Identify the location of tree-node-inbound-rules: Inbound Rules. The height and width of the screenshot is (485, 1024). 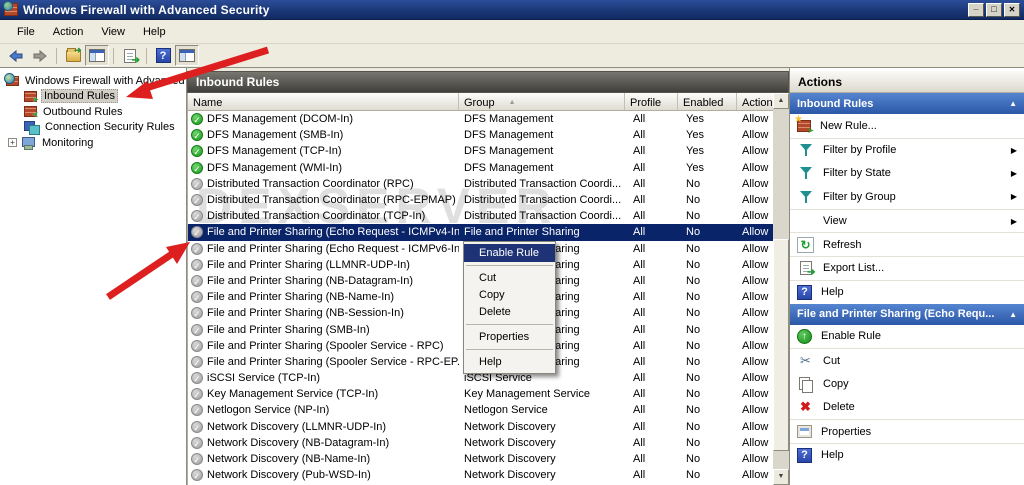
(93, 97).